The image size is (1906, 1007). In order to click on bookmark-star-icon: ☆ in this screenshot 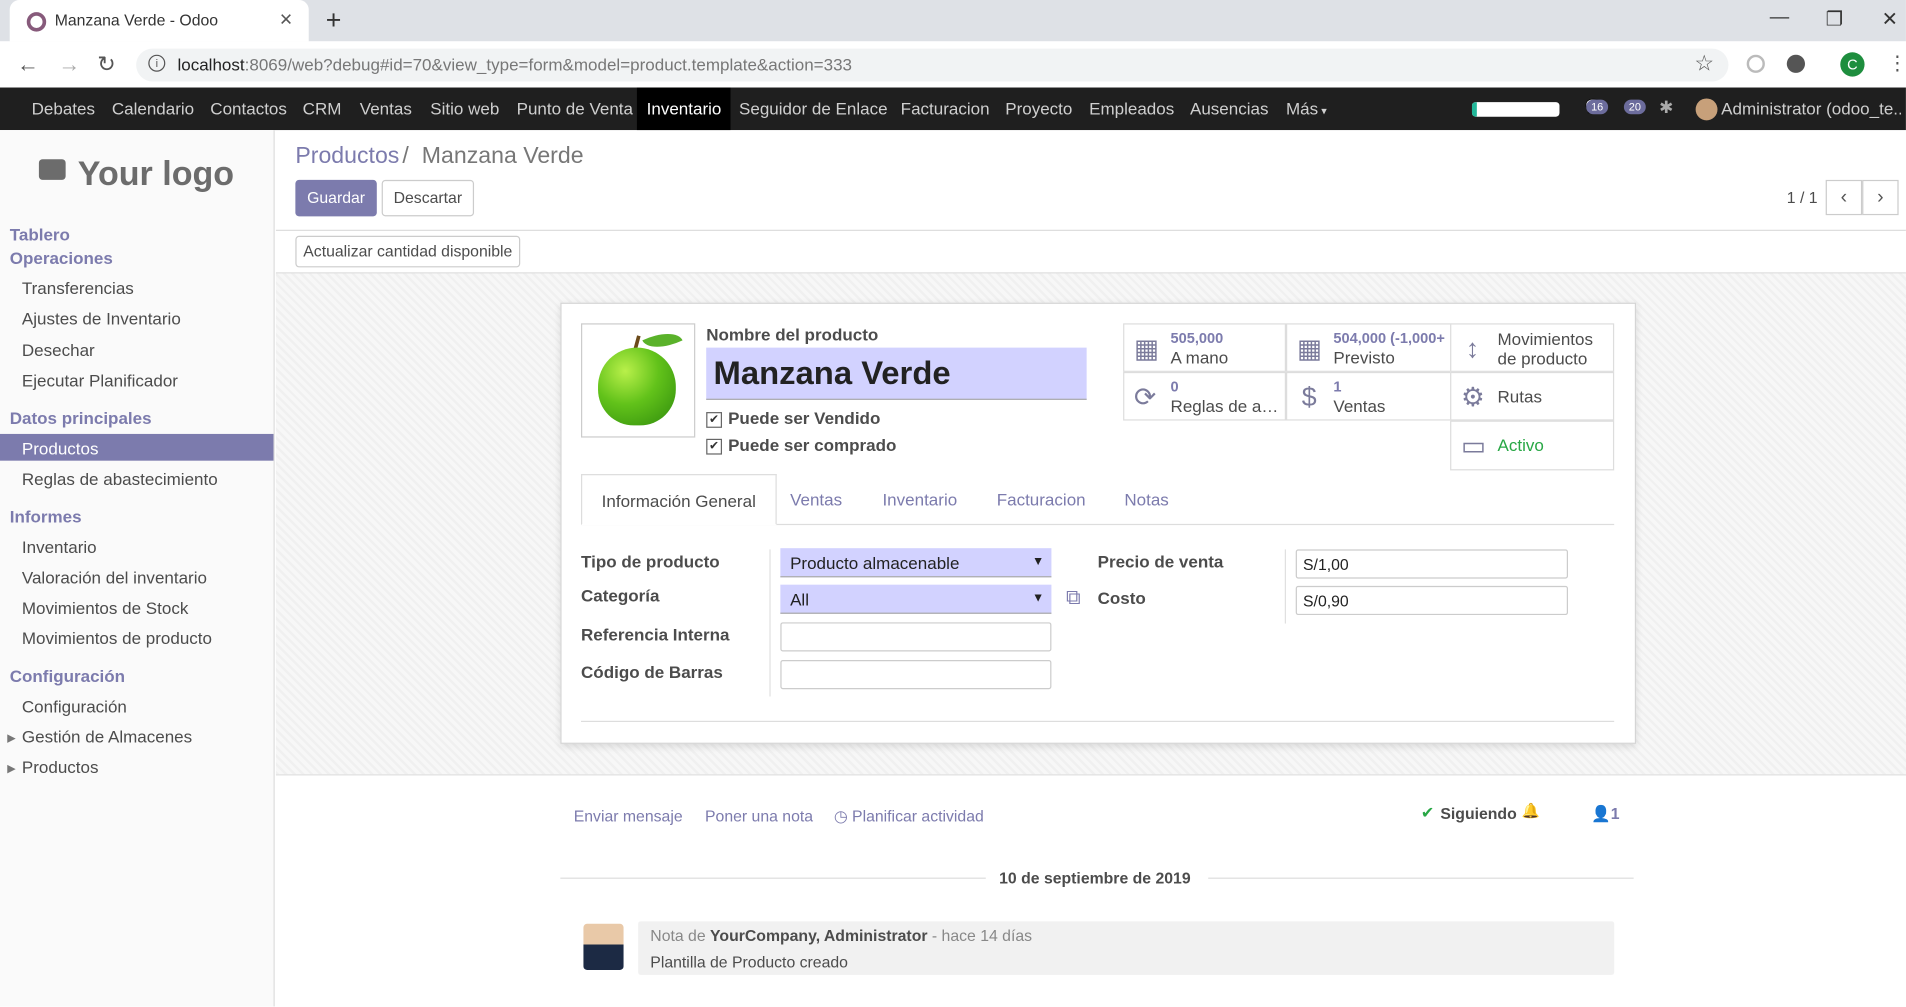, I will do `click(1704, 64)`.